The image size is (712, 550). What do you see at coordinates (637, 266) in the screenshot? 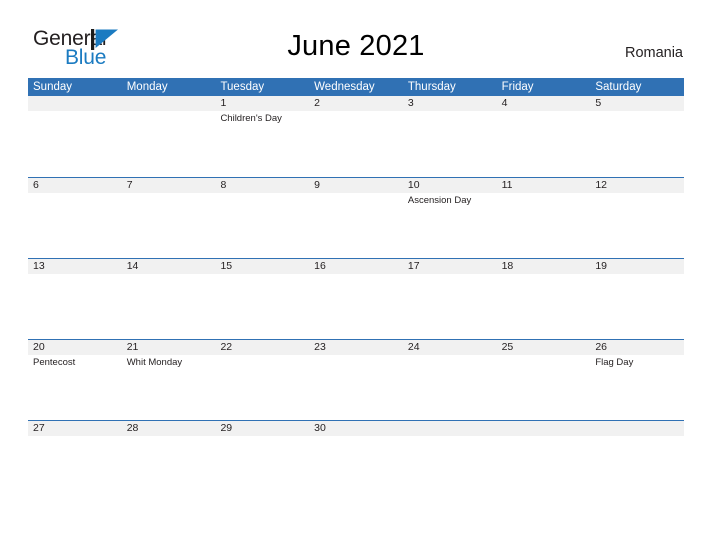
I see `day-number: 19` at bounding box center [637, 266].